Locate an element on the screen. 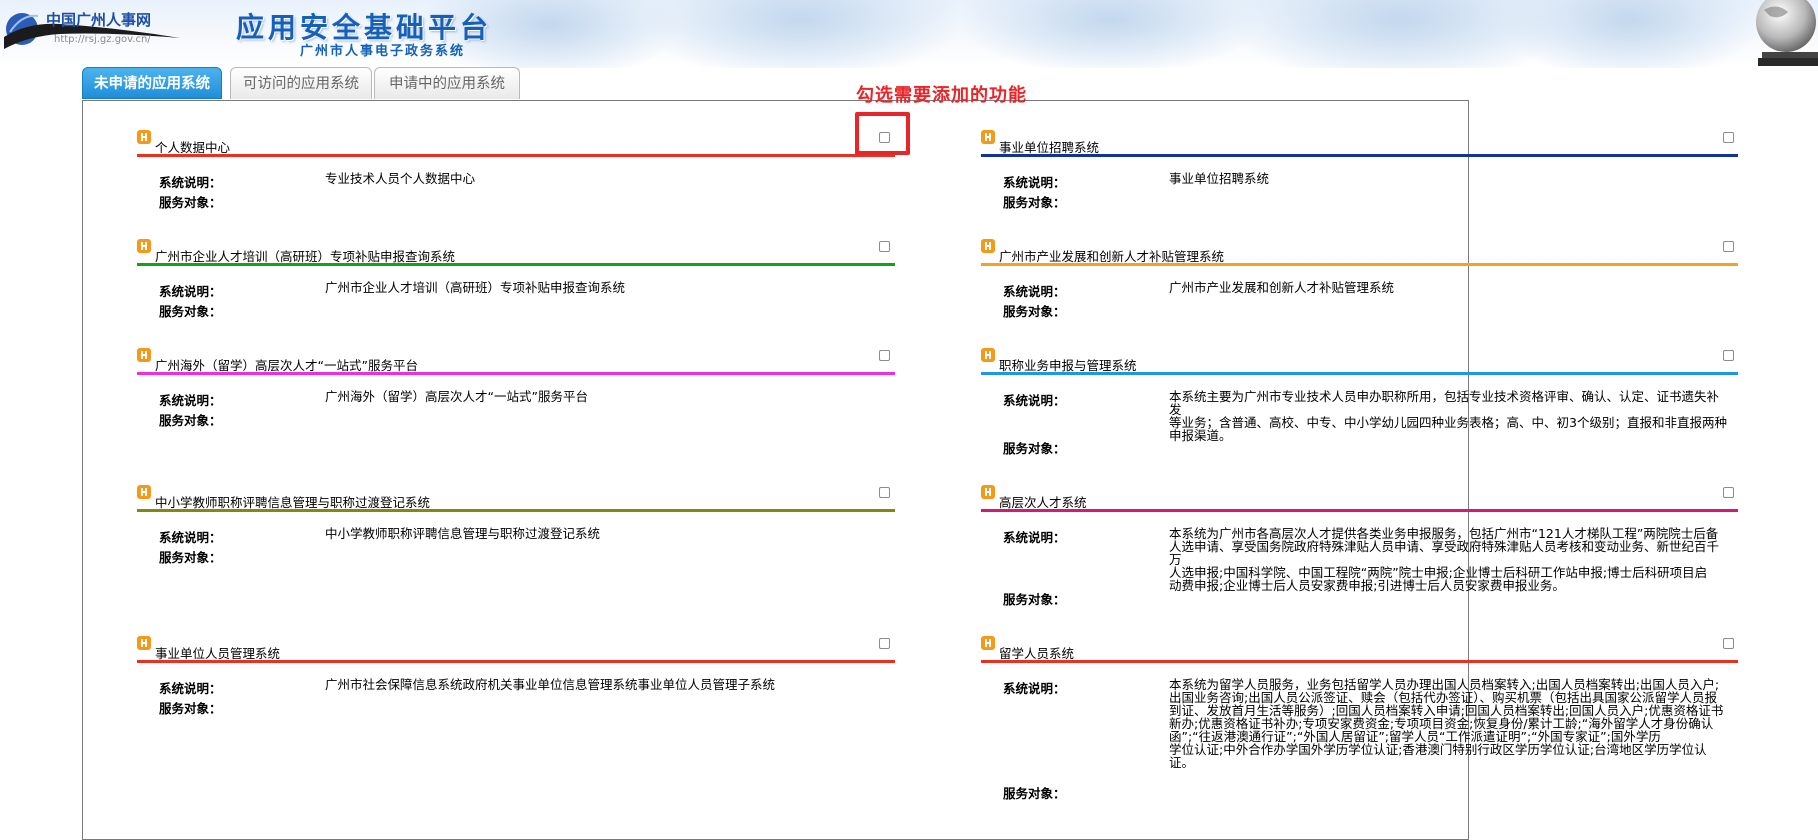 The height and width of the screenshot is (840, 1818). description-text: 事业单位招聘系统 is located at coordinates (1219, 178).